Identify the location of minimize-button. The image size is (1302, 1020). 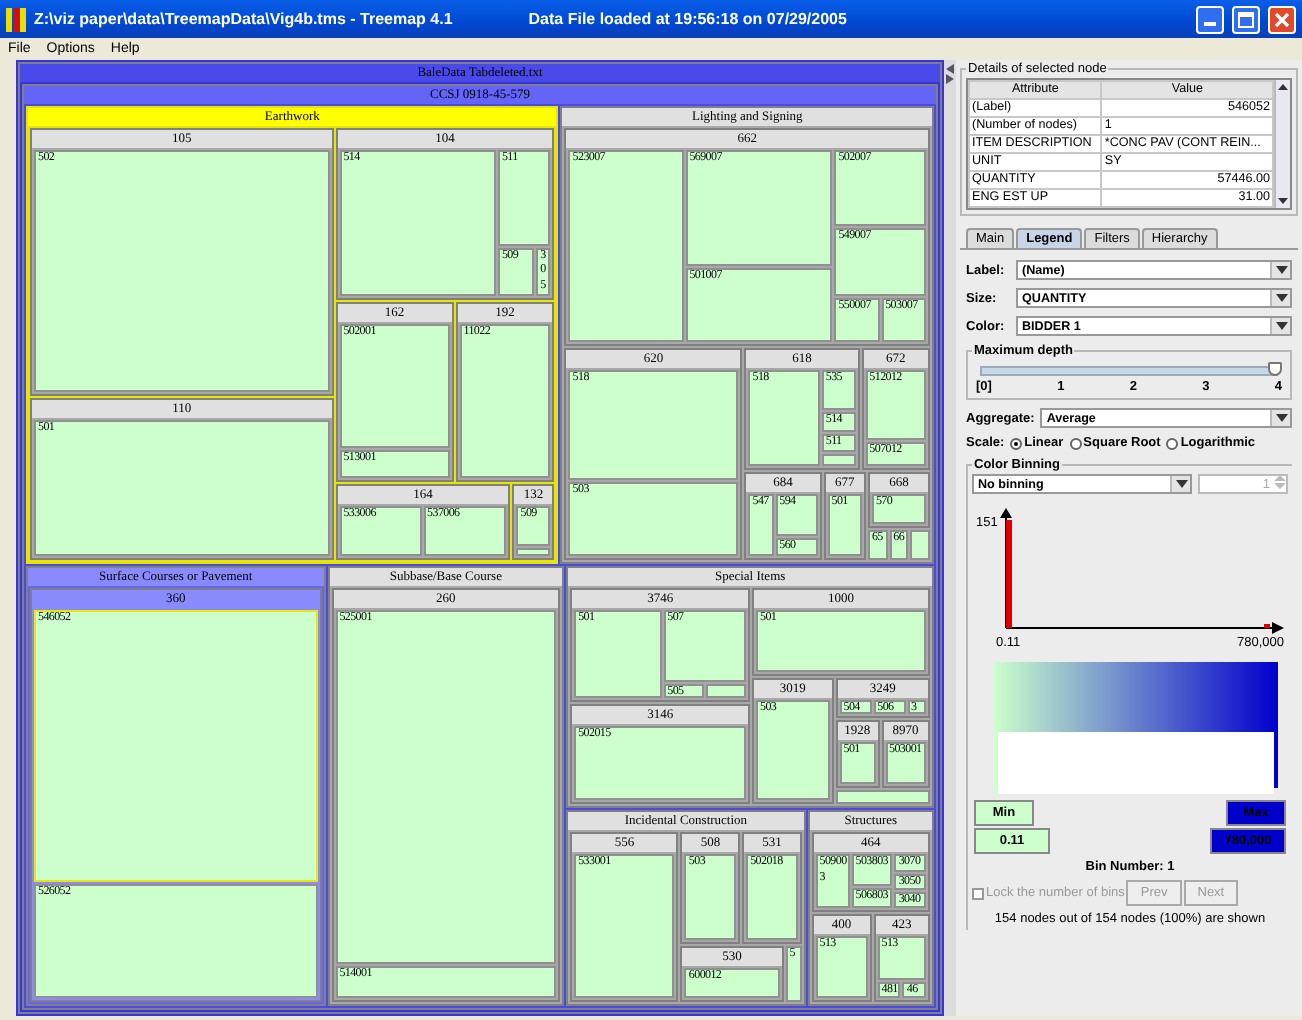
(1210, 19).